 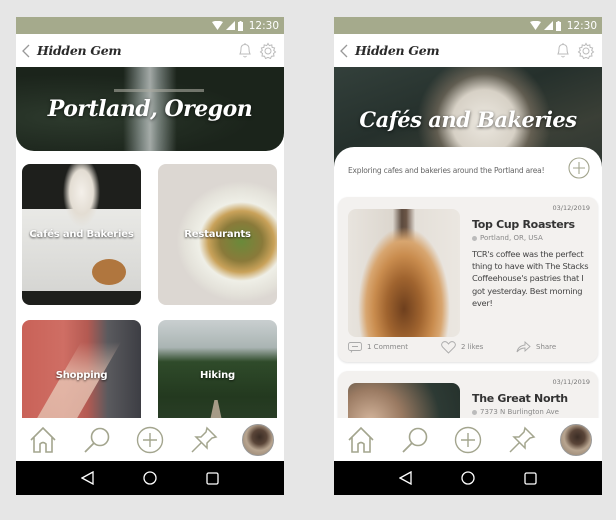 I want to click on city-title: Portland, Oregon, so click(x=150, y=109).